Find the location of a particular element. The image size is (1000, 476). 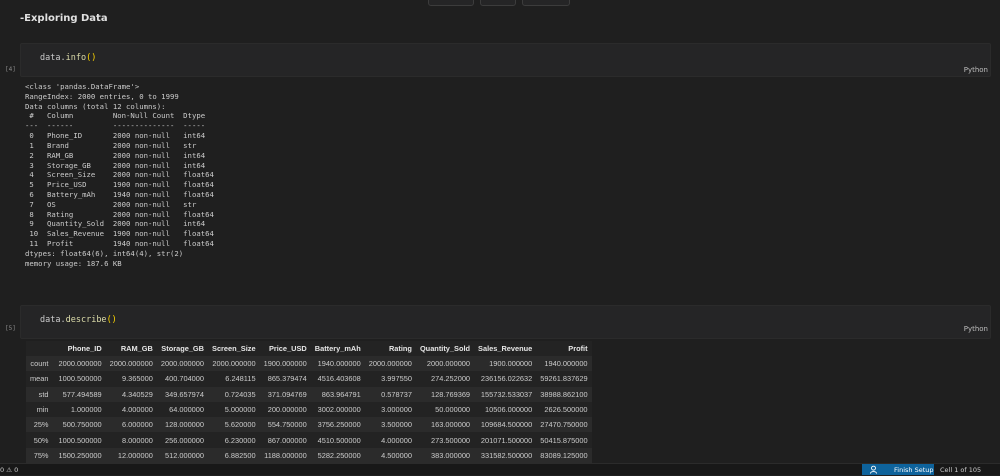

code-paren: () is located at coordinates (111, 320).